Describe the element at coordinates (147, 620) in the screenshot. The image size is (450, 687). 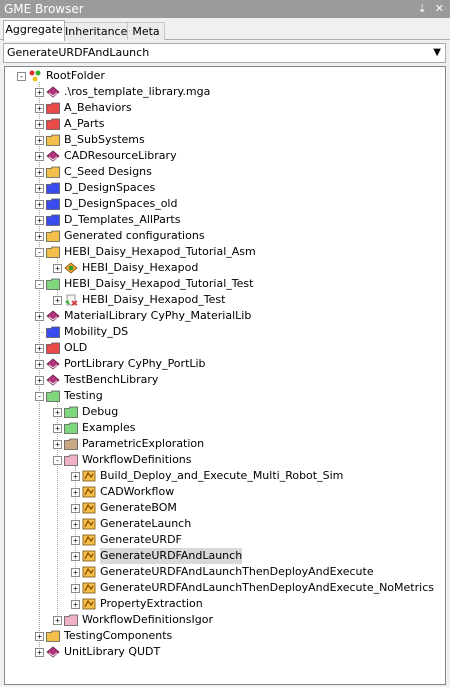
I see `tree-item-label: WorkflowDefinitionsIgor` at that location.